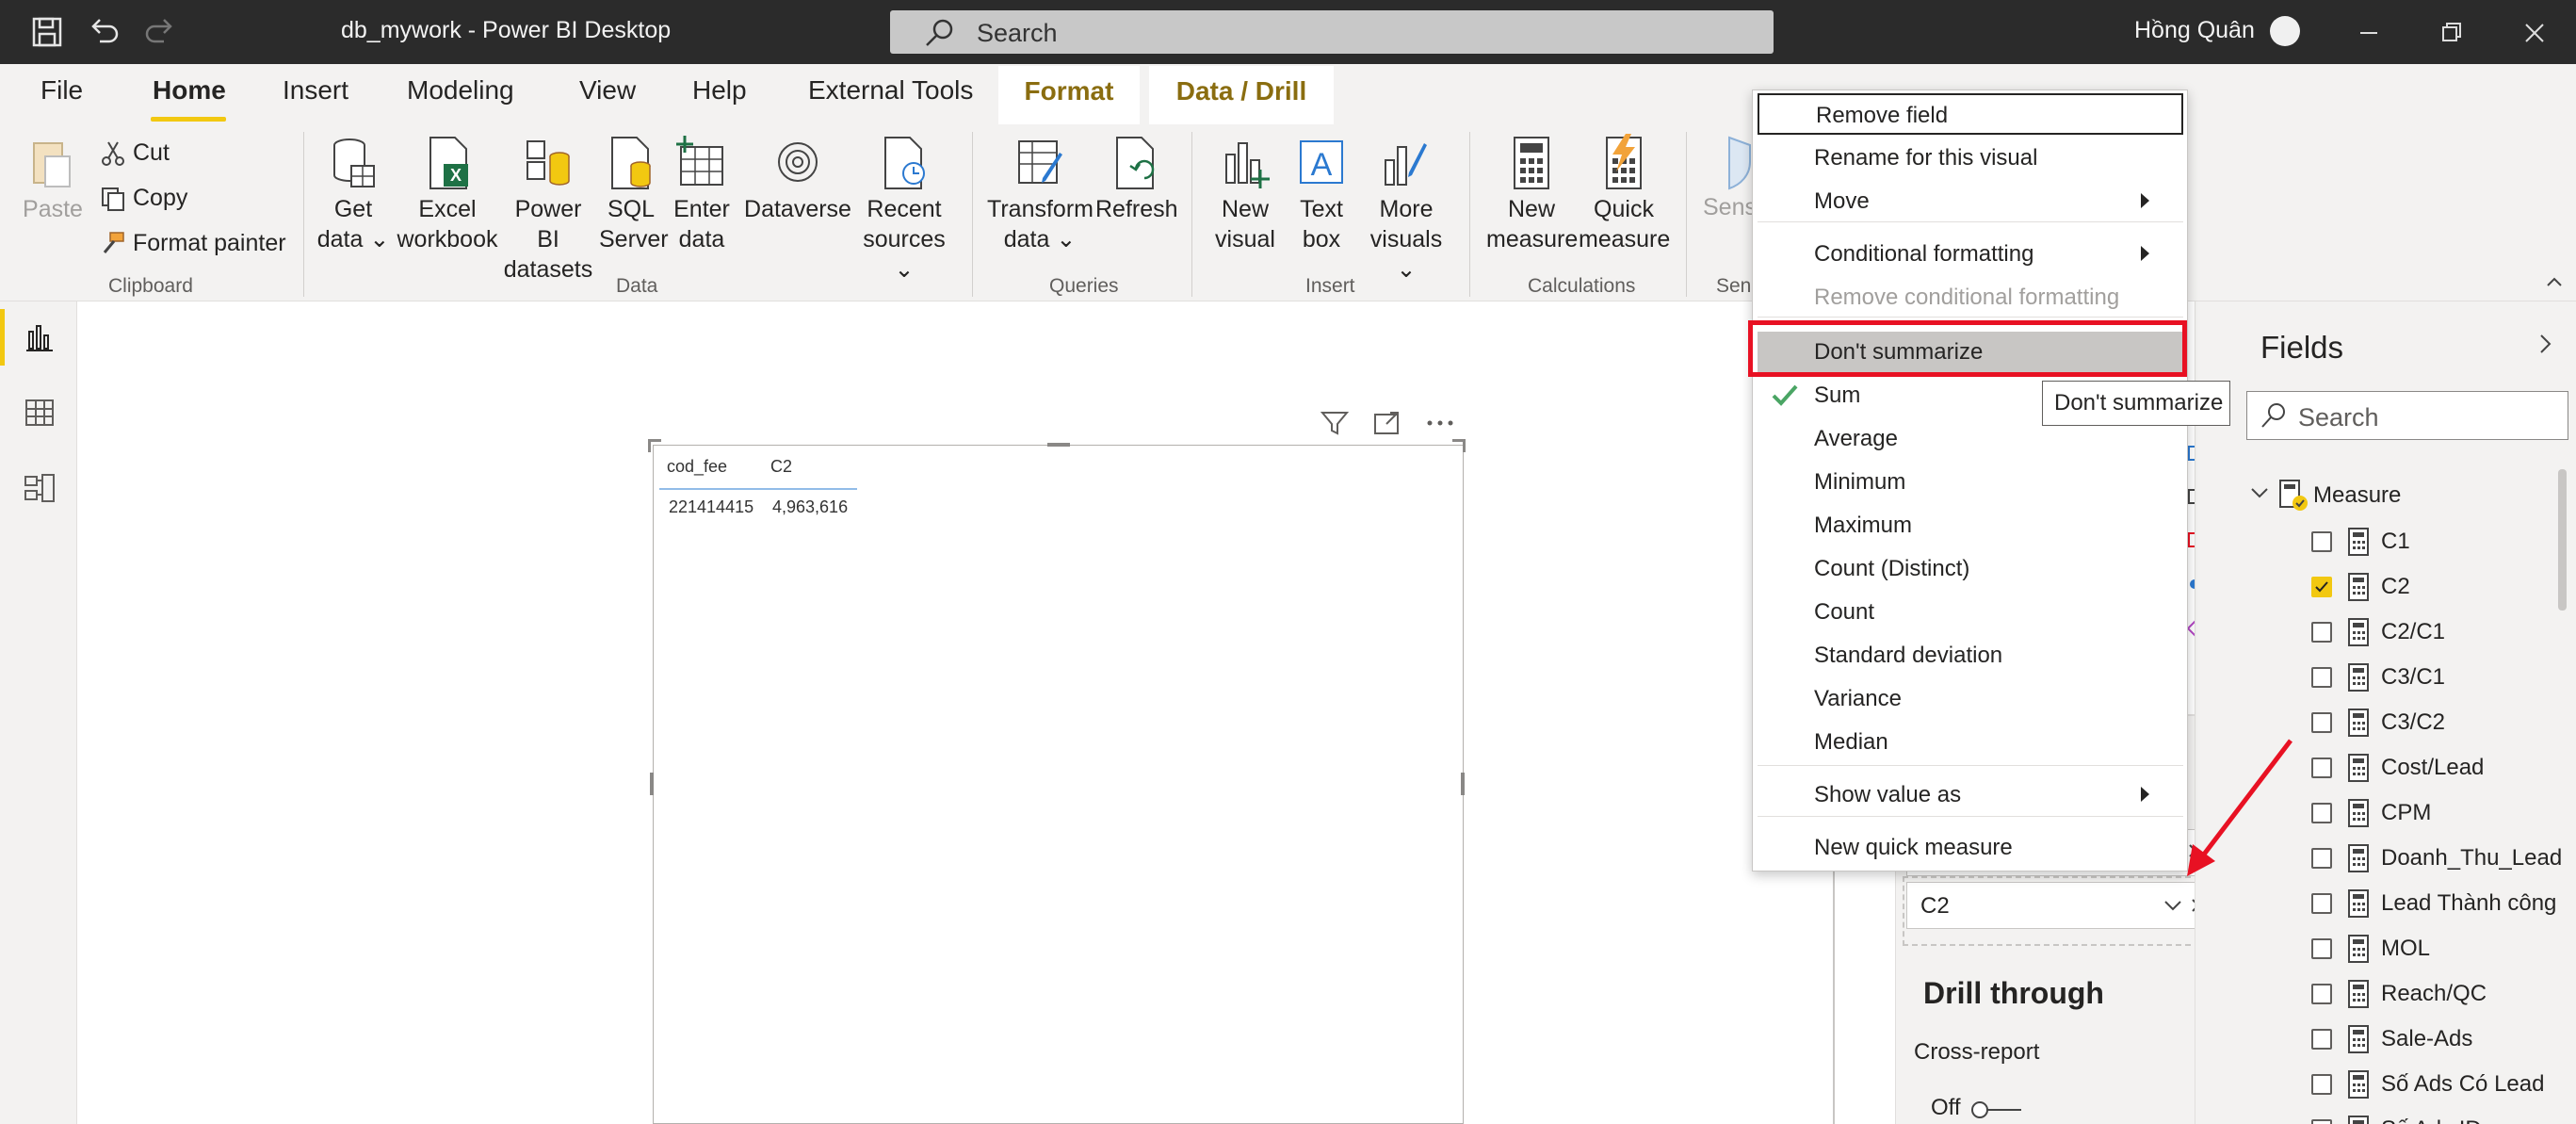  I want to click on report-view-icon, so click(40, 337).